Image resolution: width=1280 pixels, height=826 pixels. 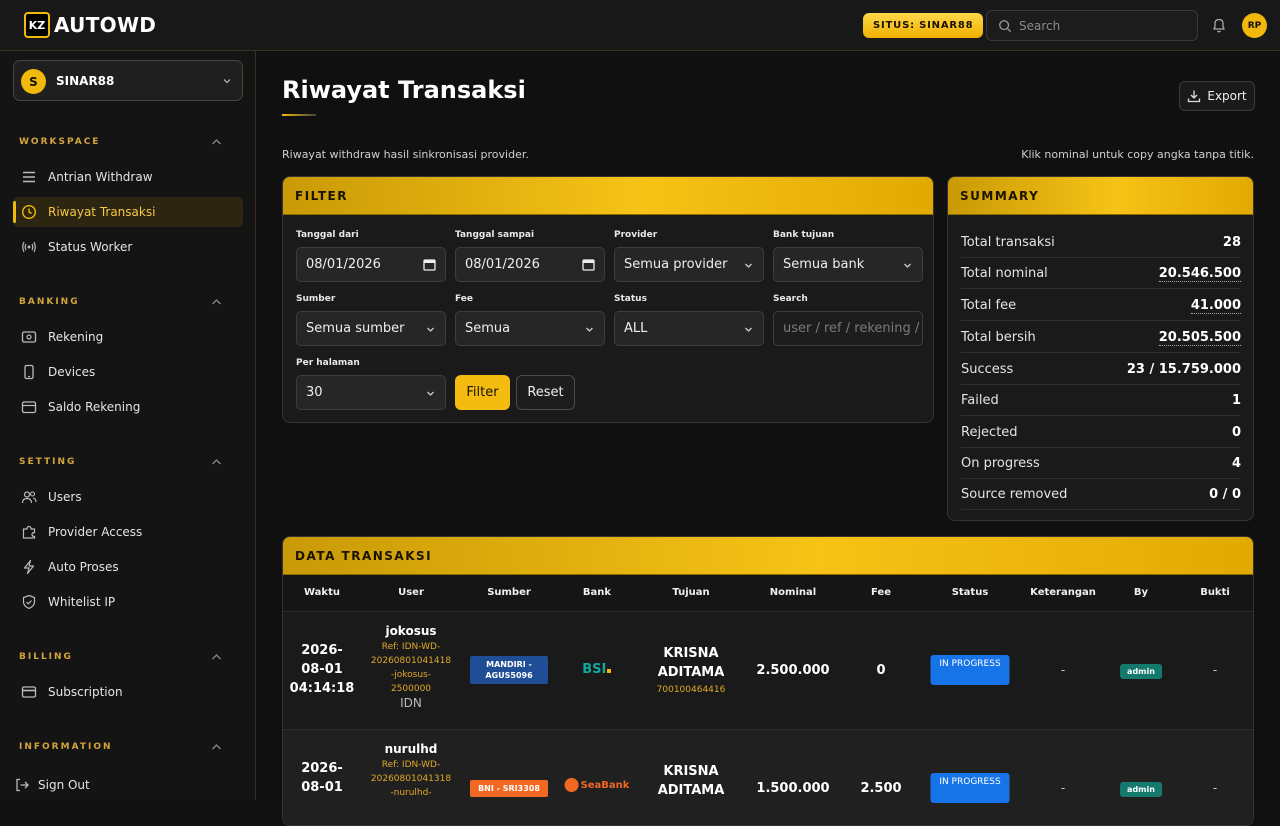 What do you see at coordinates (128, 497) in the screenshot?
I see `sidebar-item-users: Users` at bounding box center [128, 497].